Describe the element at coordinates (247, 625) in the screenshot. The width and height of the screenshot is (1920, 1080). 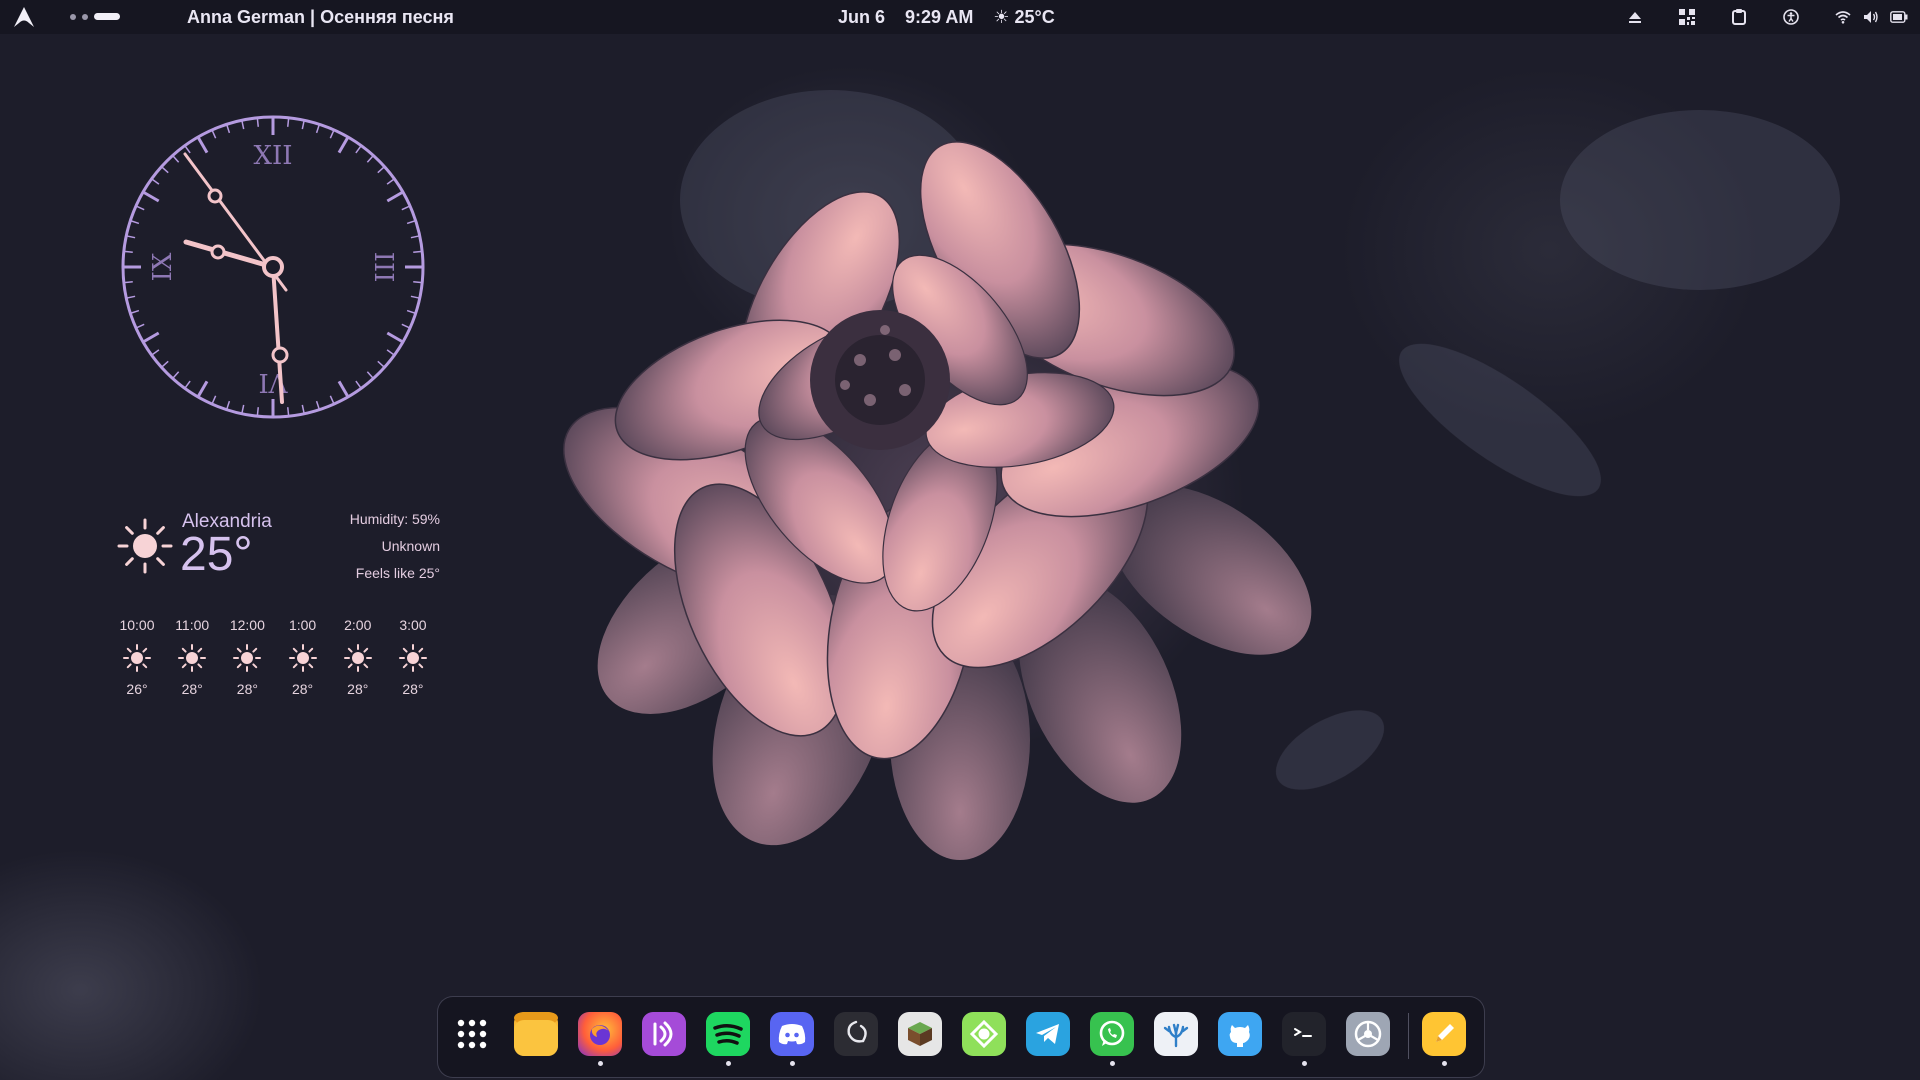
I see `forecast-time: 12:00` at that location.